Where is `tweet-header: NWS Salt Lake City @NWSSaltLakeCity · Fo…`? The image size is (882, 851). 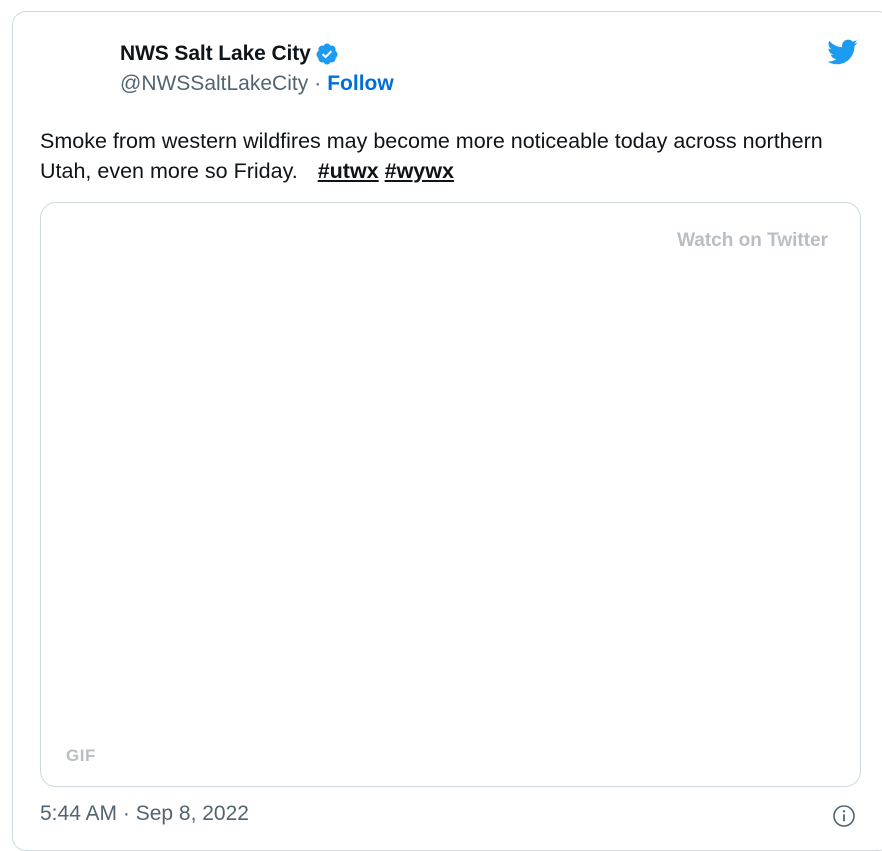
tweet-header: NWS Salt Lake City @NWSSaltLakeCity · Fo… is located at coordinates (257, 68).